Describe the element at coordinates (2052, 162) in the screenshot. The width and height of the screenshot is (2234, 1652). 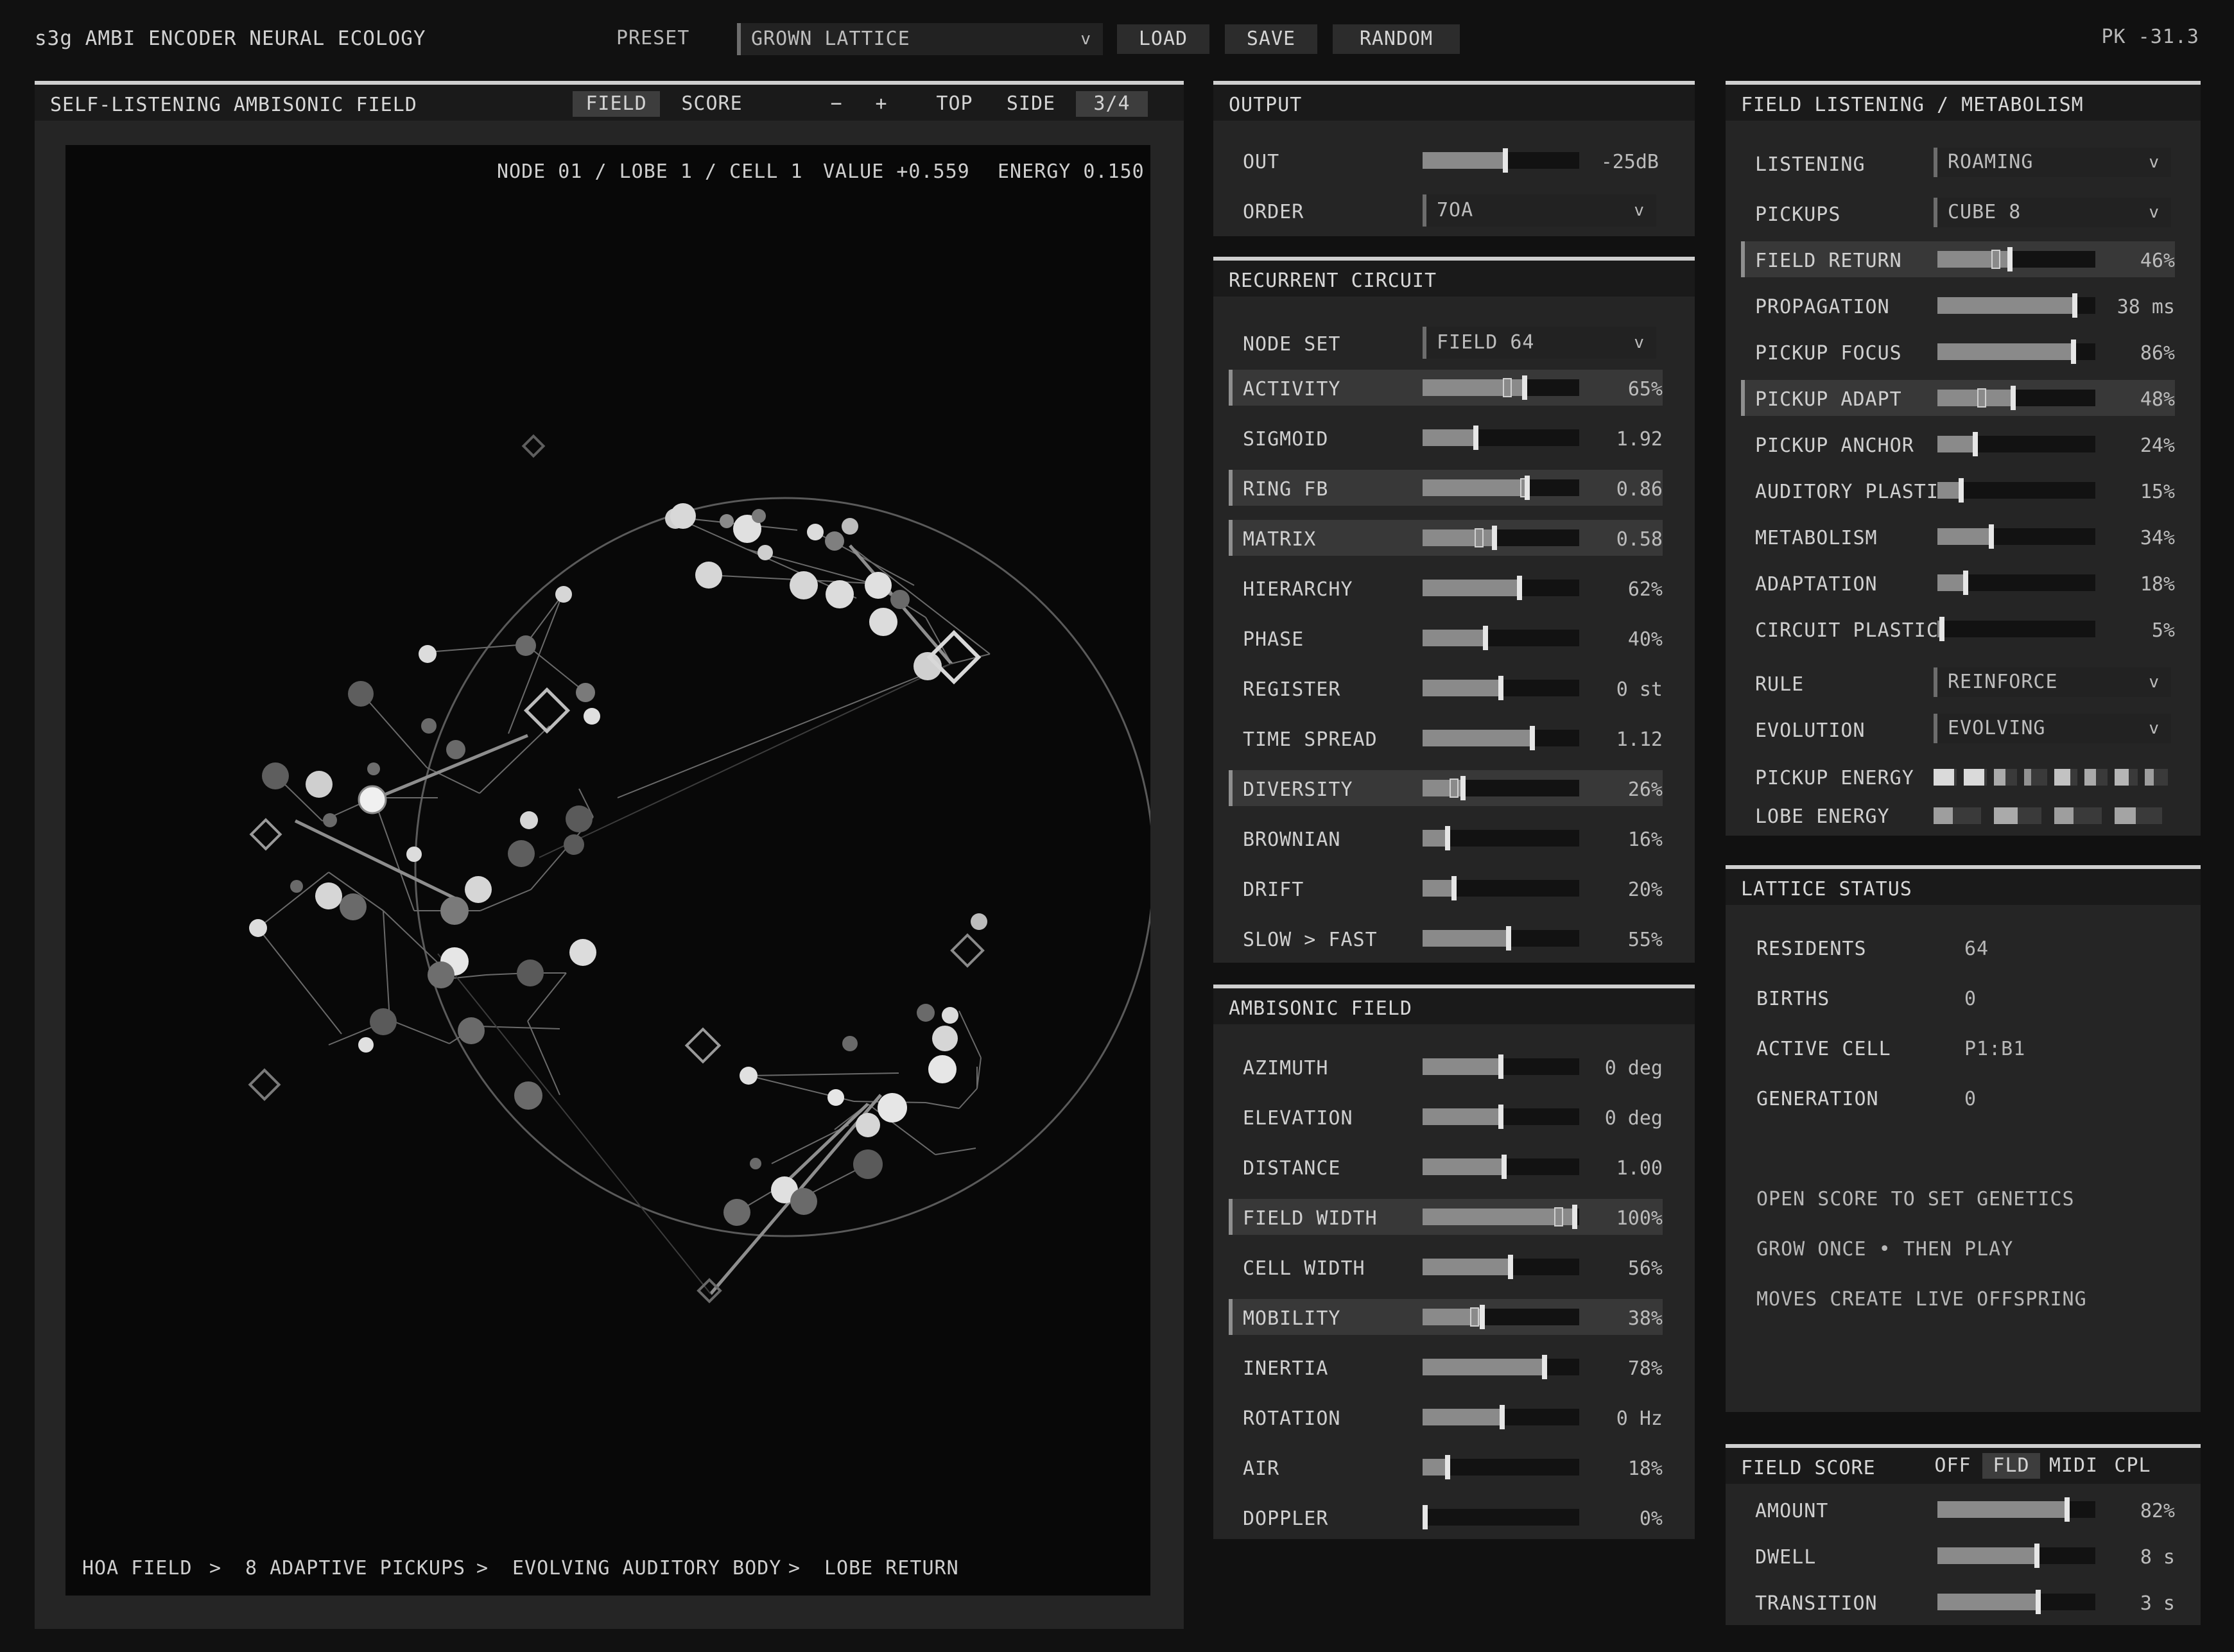
I see `listening-select: ROAMING v` at that location.